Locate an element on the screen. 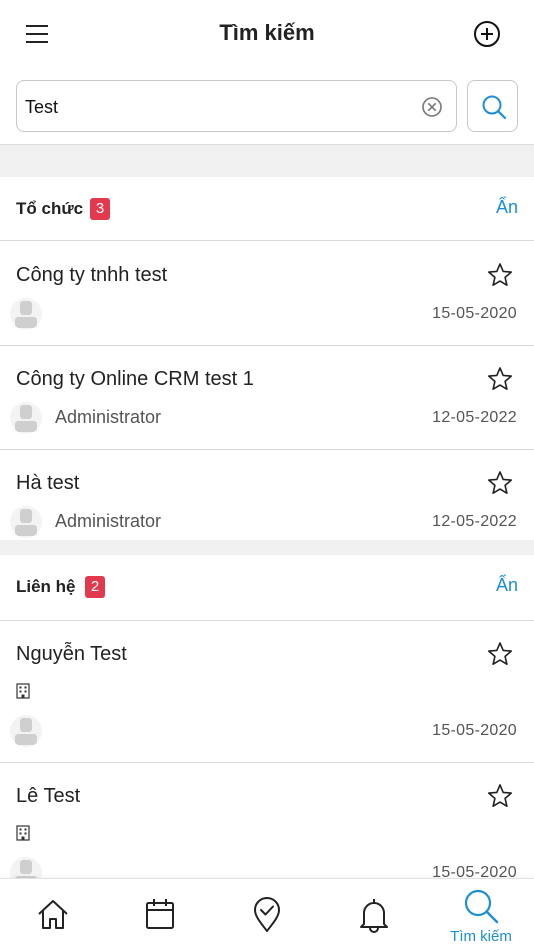  item-title: Hà test is located at coordinates (48, 483).